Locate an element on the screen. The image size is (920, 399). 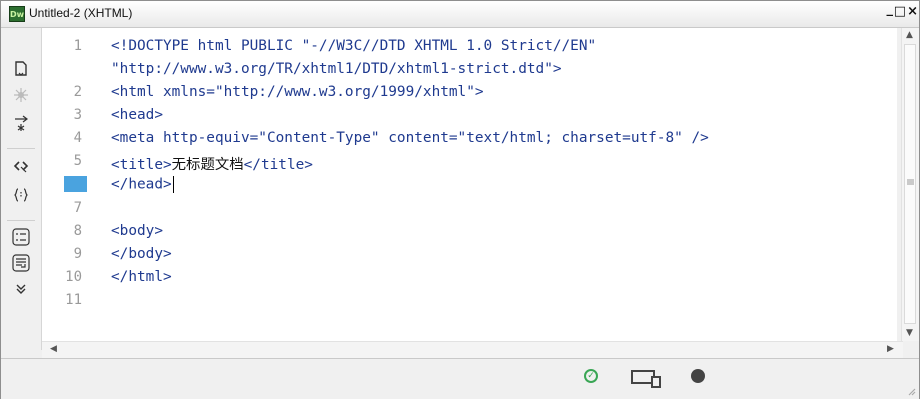
scroll-left-arrow-icon: ◀ is located at coordinates (53, 349).